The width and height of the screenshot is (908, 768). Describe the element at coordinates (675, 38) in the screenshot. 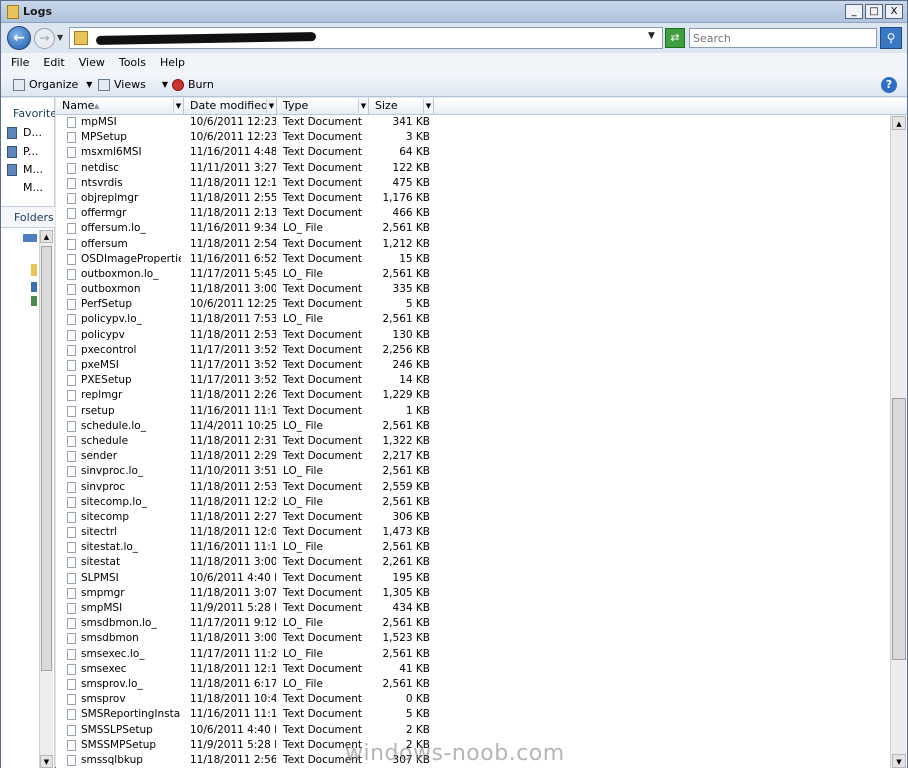

I see `refresh-button: ⇄` at that location.